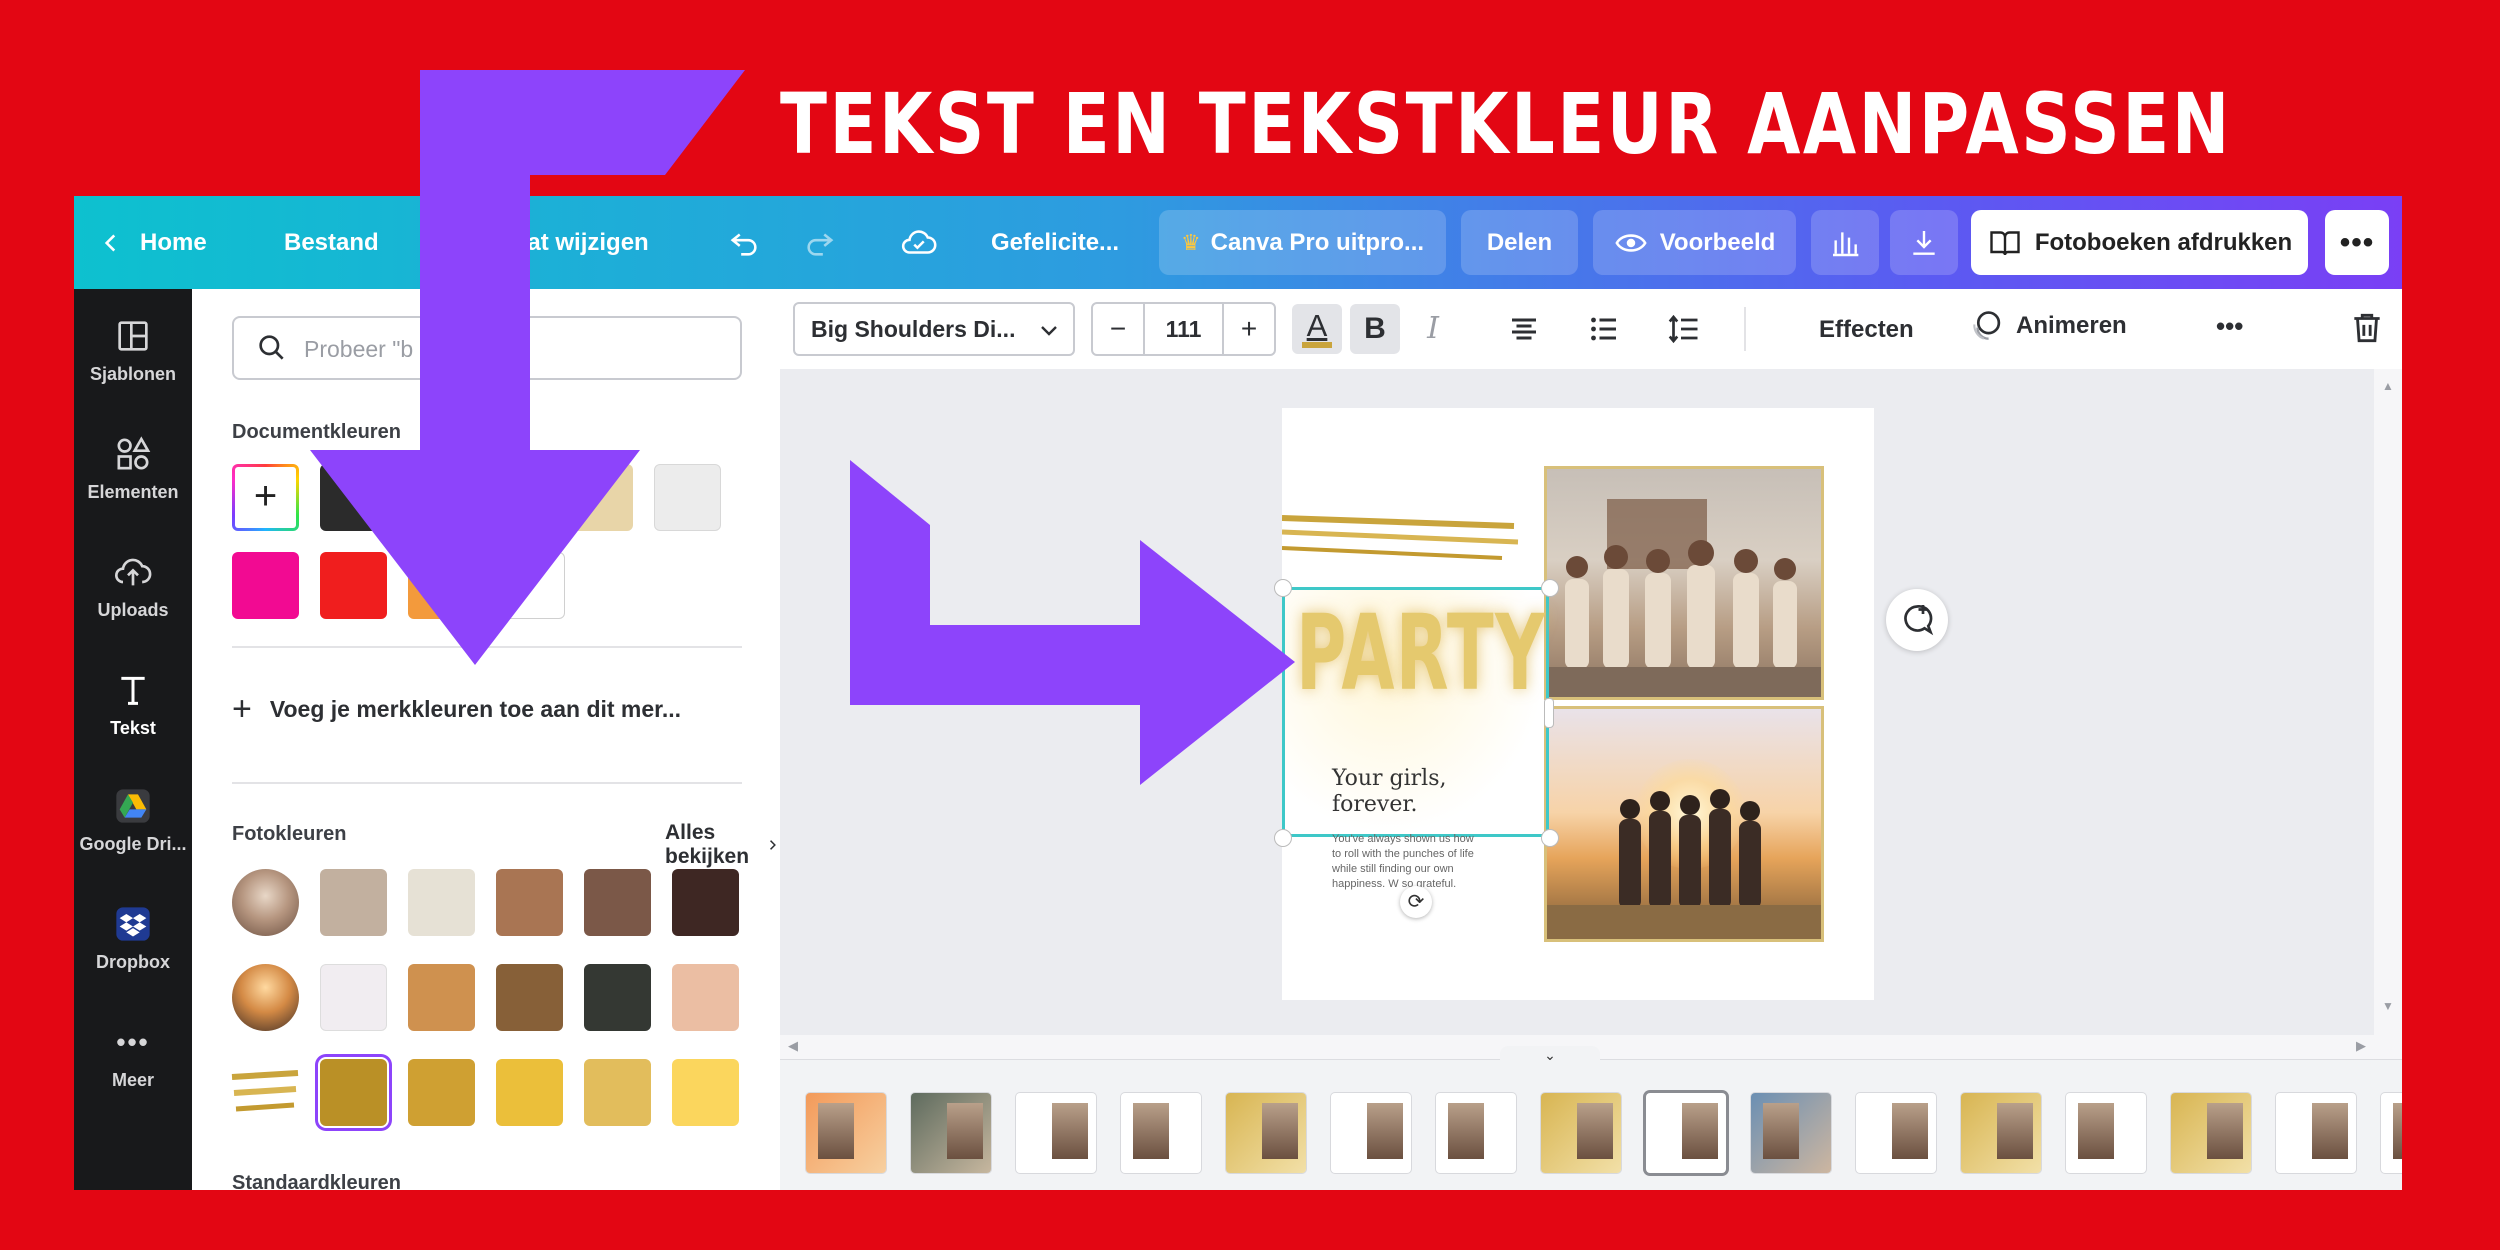 The image size is (2500, 1250). Describe the element at coordinates (1072, 622) in the screenshot. I see `right-arrow` at that location.